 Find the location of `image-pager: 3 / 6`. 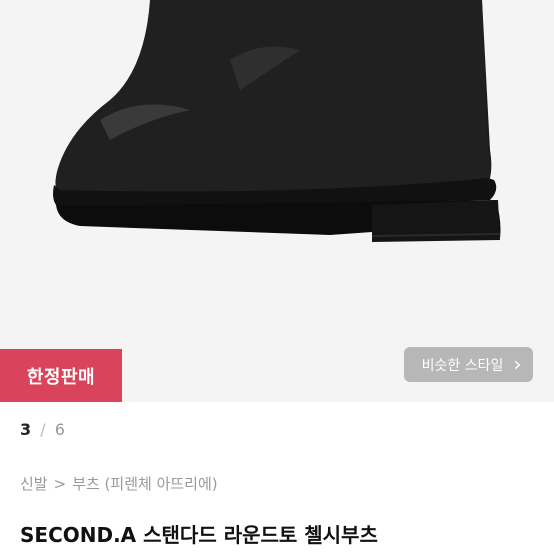

image-pager: 3 / 6 is located at coordinates (42, 429).